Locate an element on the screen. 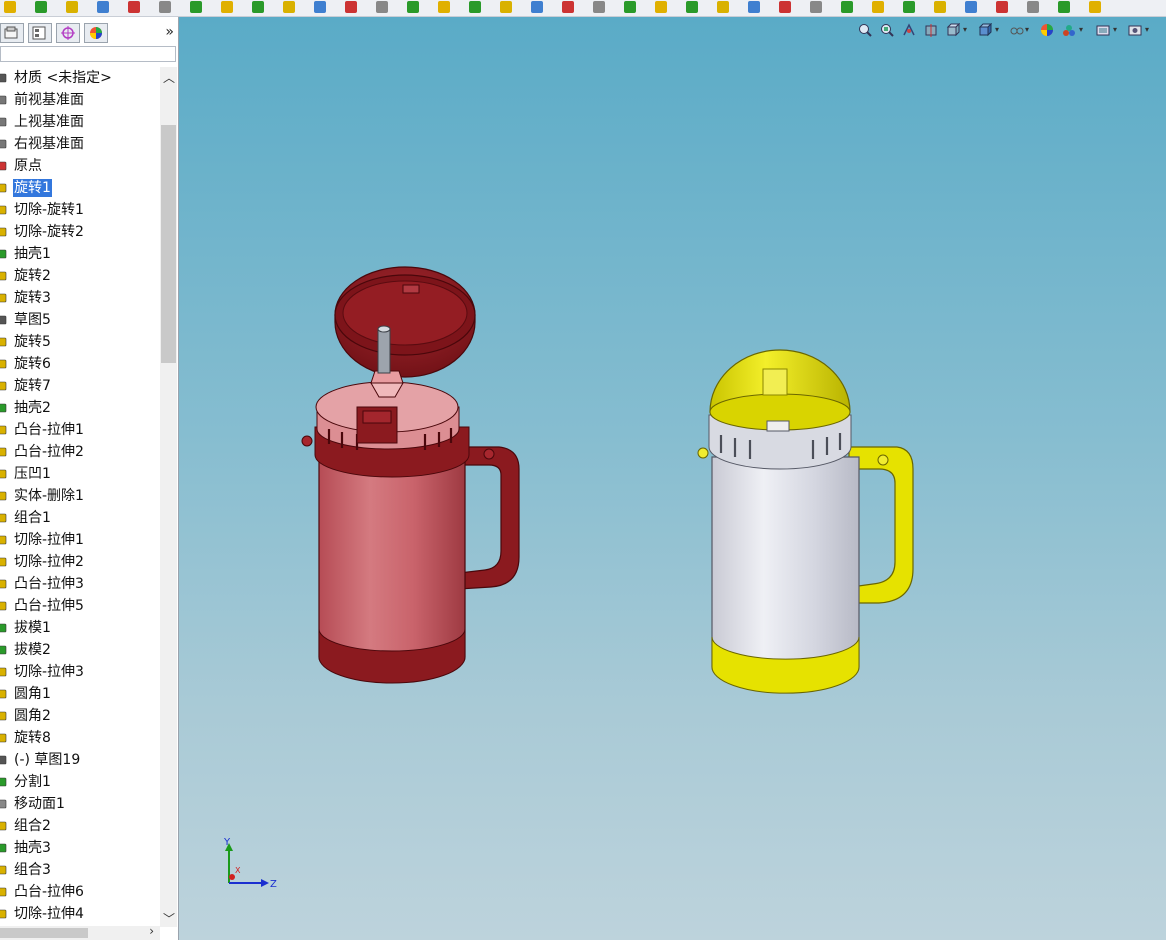 The height and width of the screenshot is (940, 1166). feature-tree-item: 材质 <未指定> is located at coordinates (80, 78).